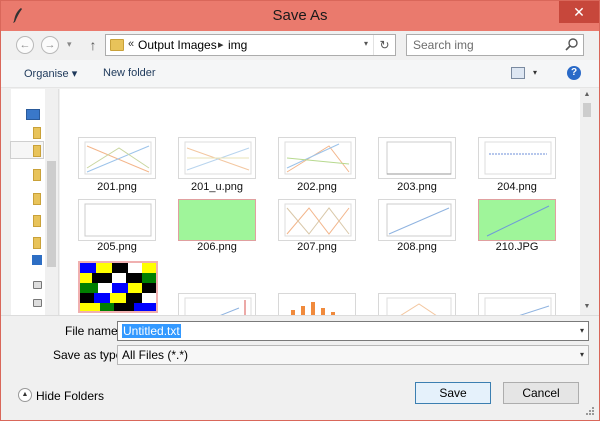 The height and width of the screenshot is (421, 600). I want to click on file-name: 205.png, so click(117, 247).